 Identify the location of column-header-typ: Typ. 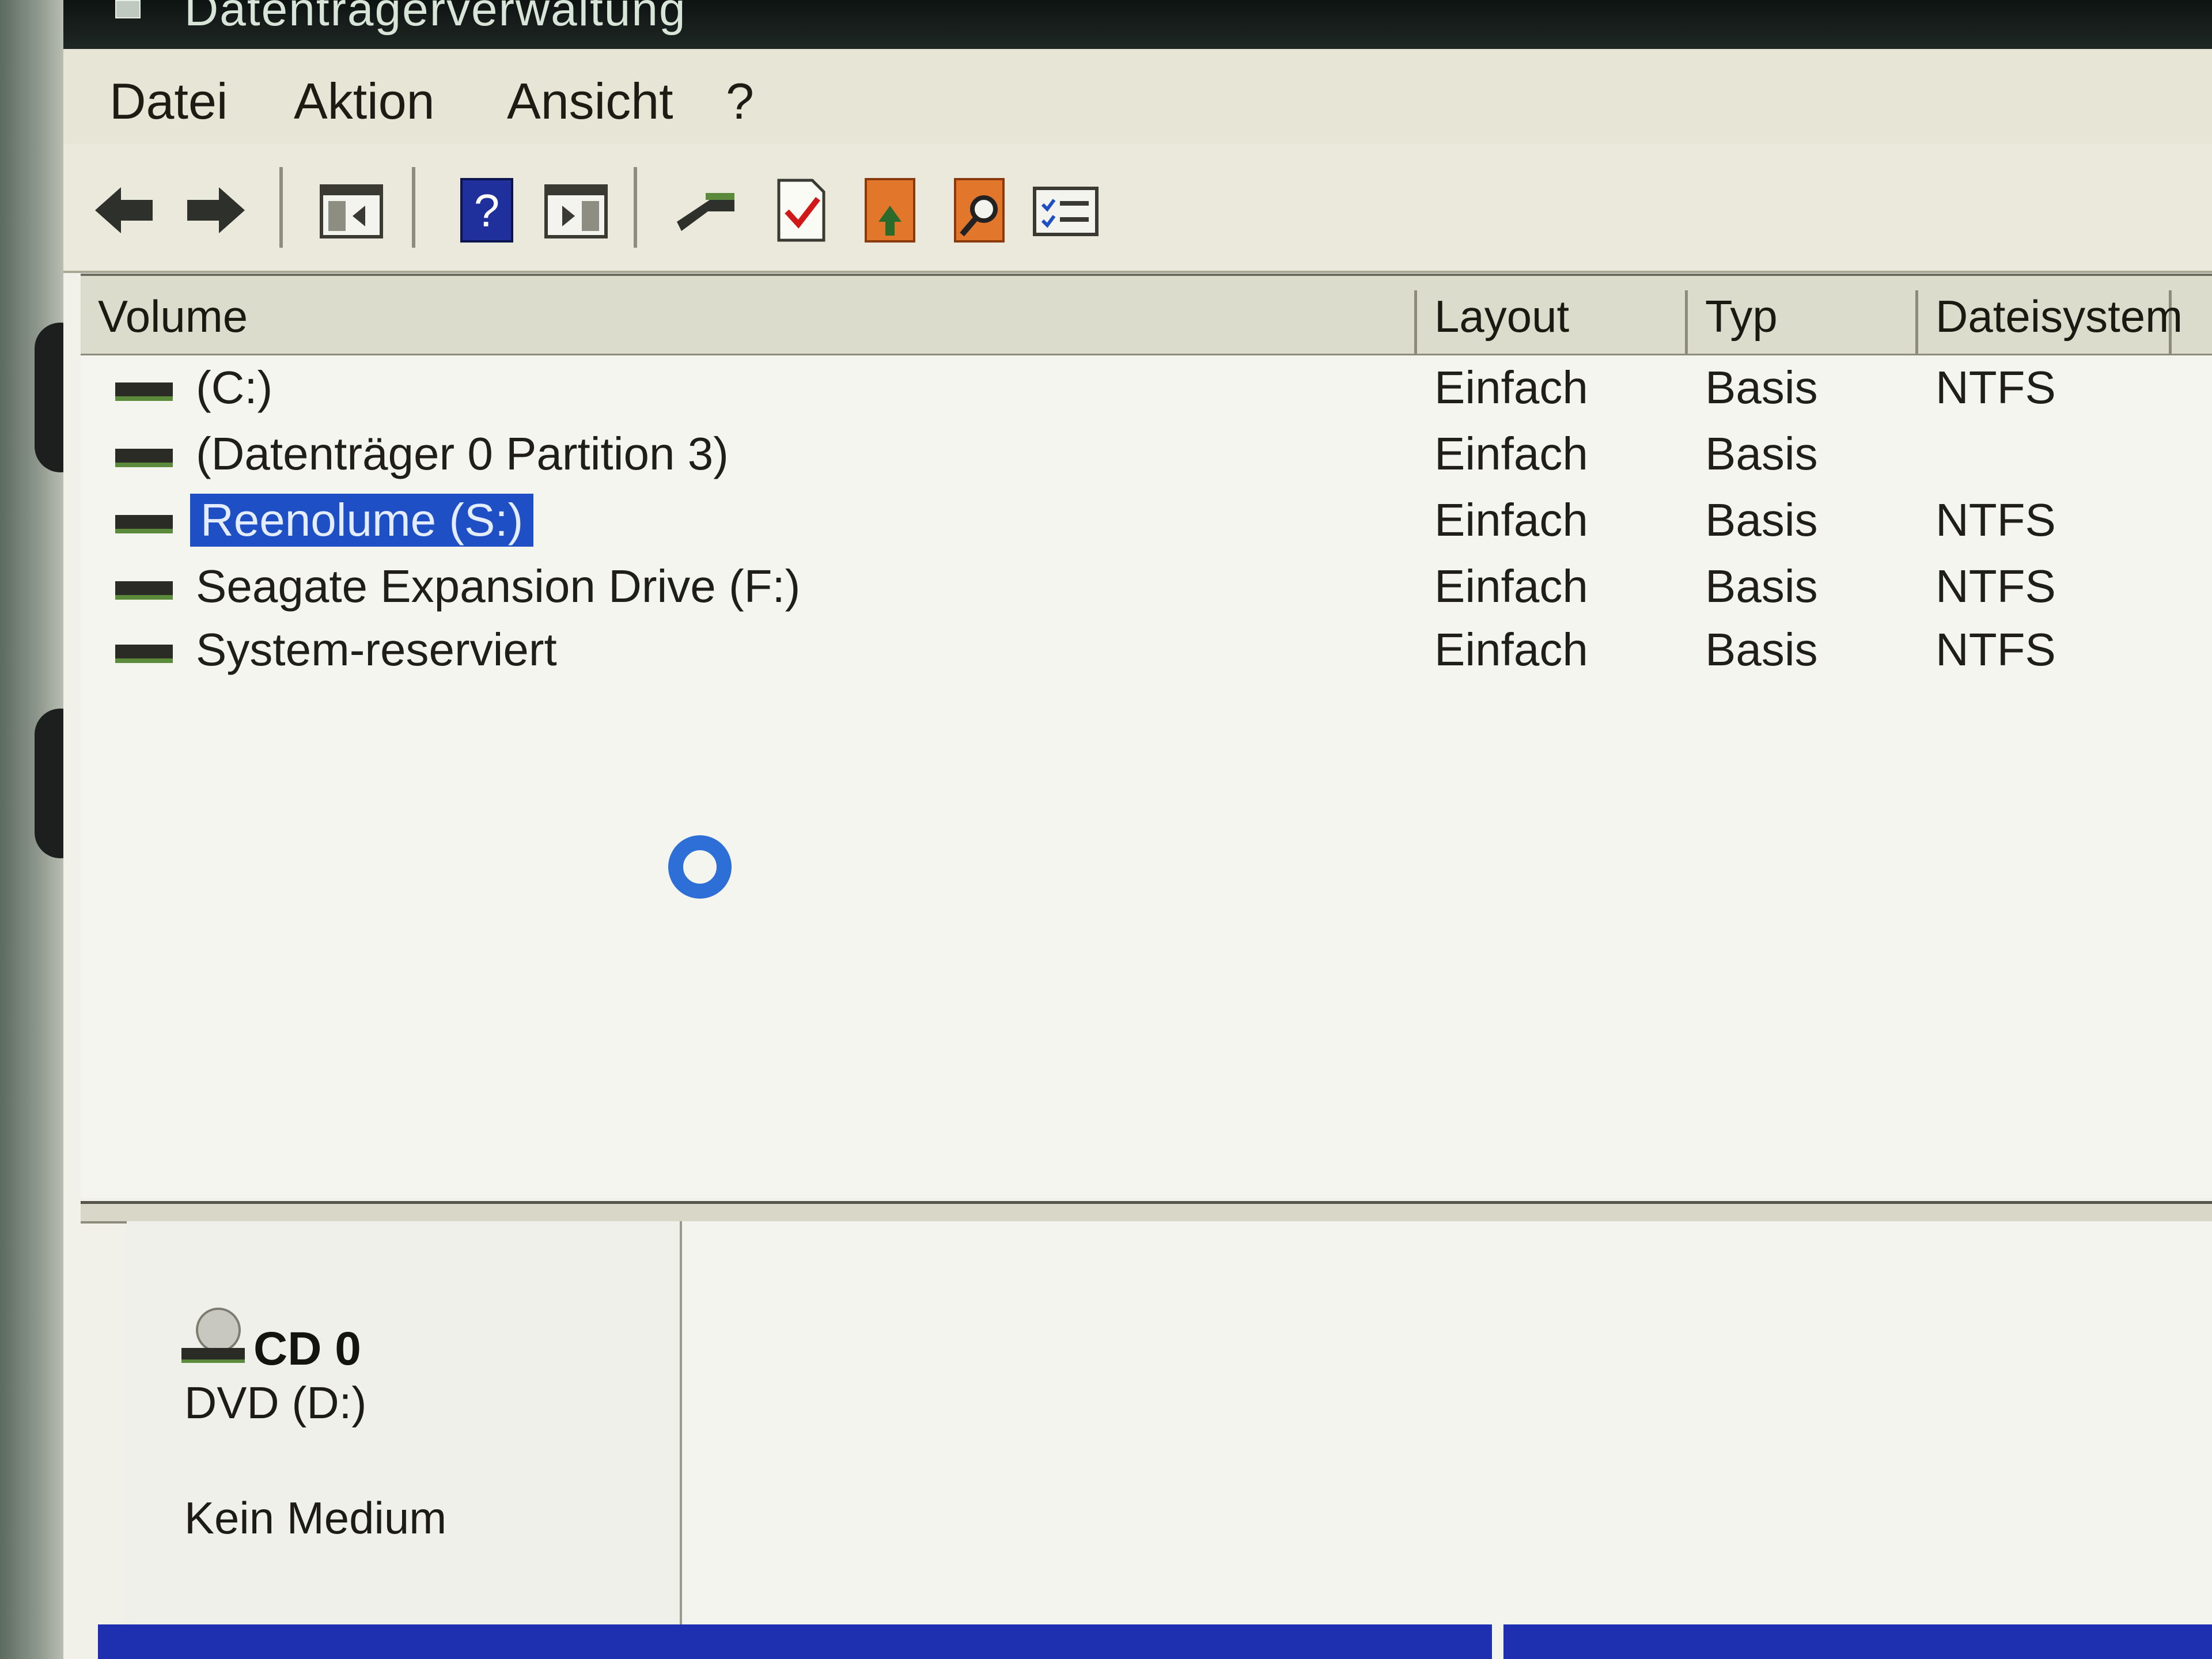
(1803, 322).